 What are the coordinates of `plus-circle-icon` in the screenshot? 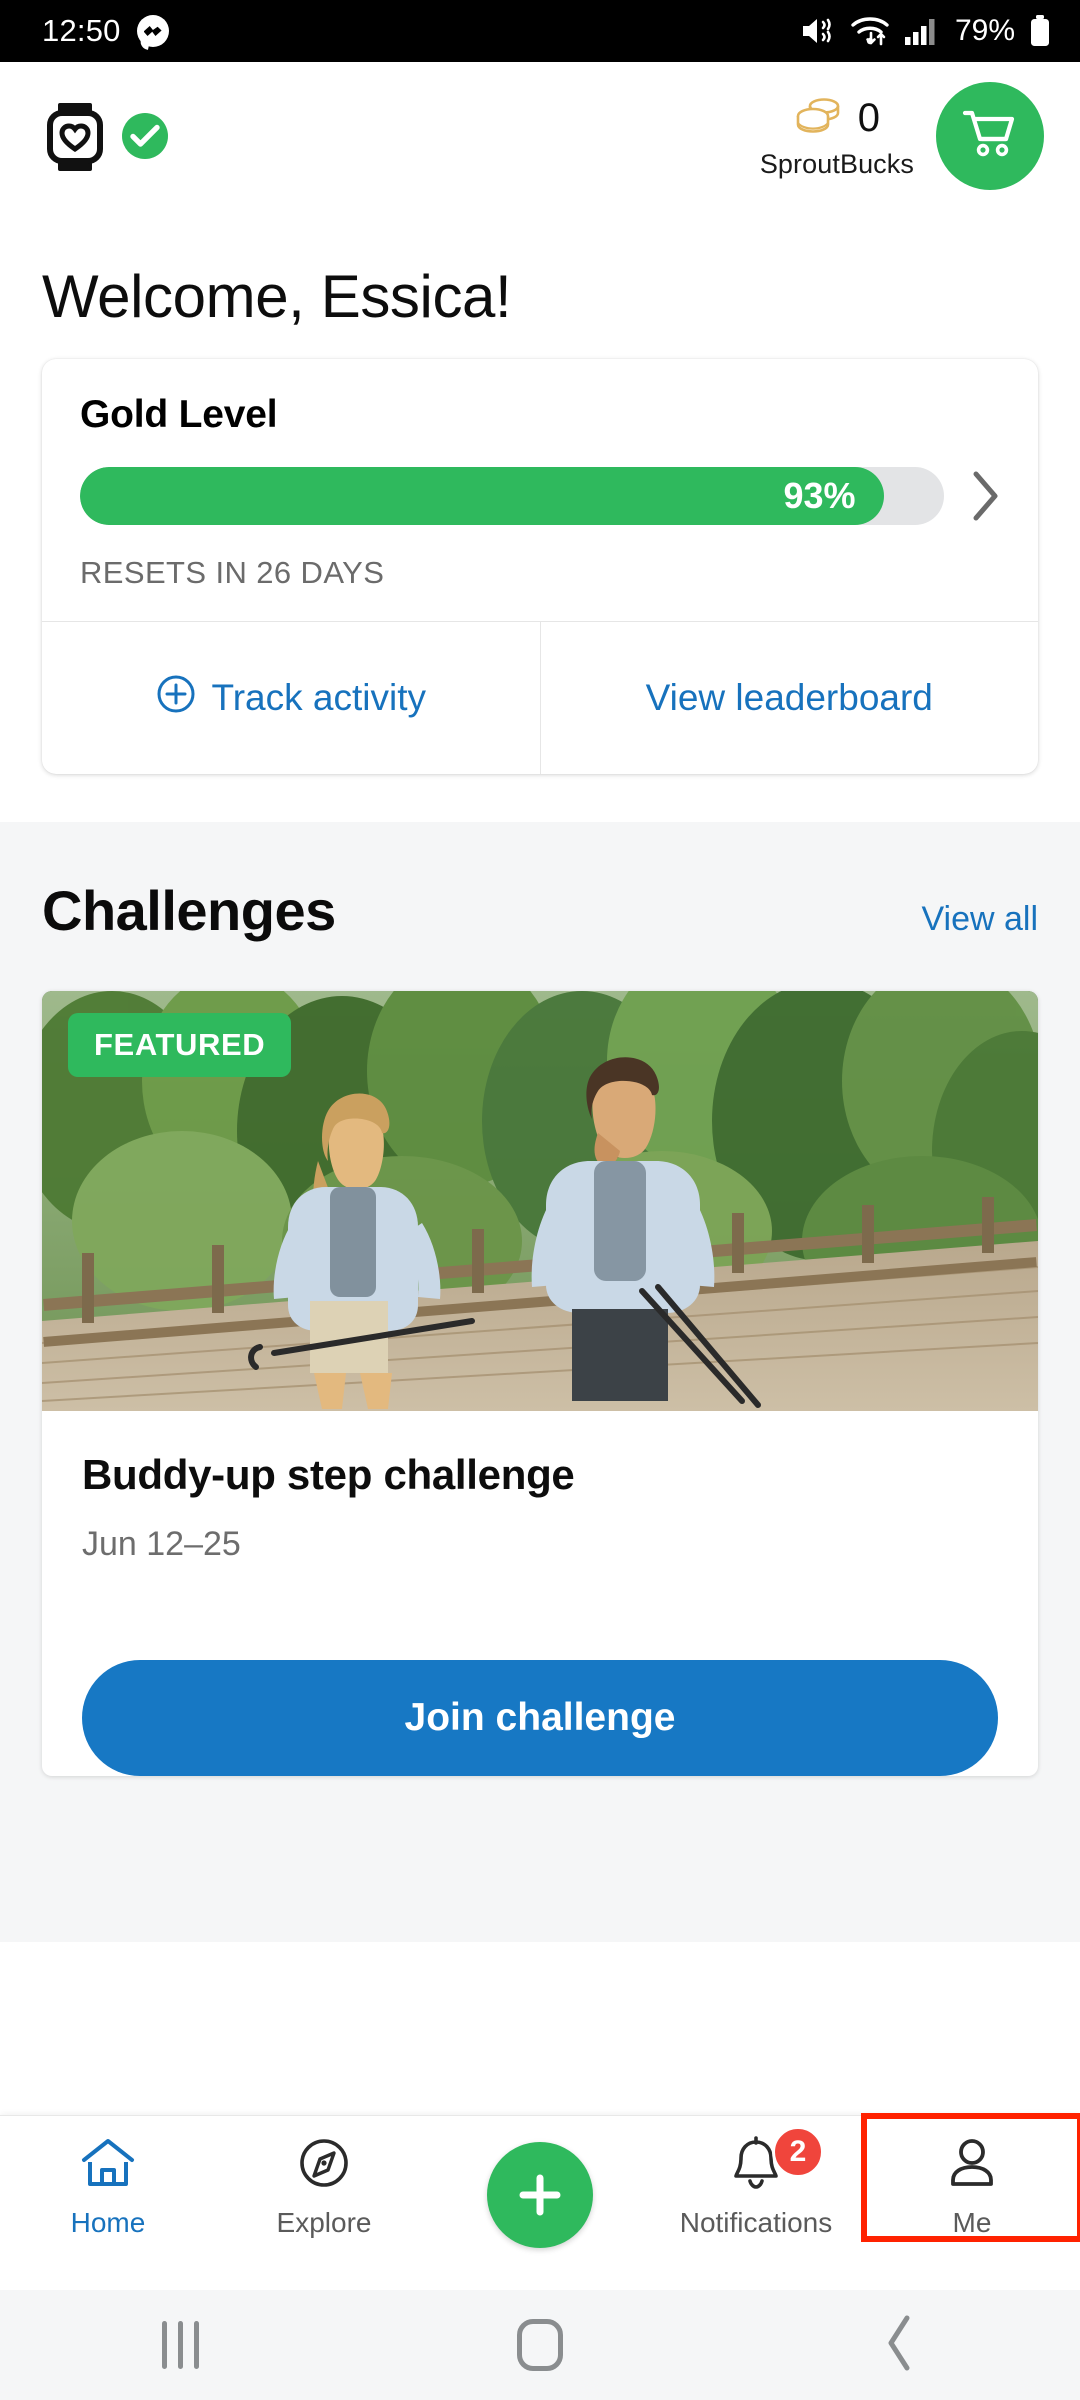 It's located at (176, 698).